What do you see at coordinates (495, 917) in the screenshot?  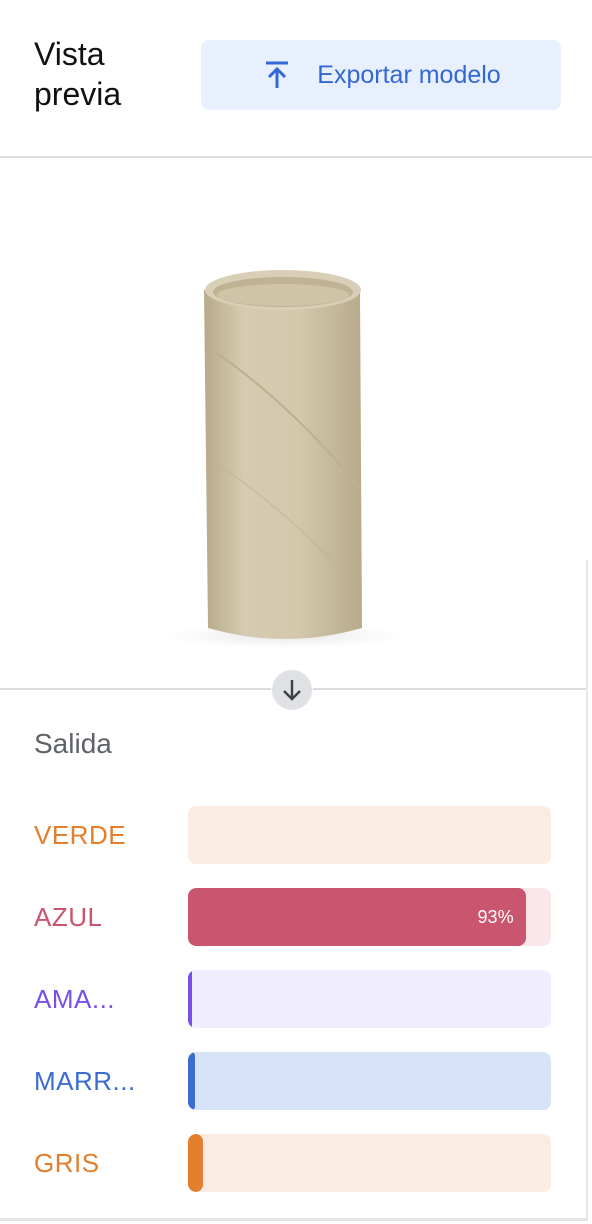 I see `confidence-percent: 93%` at bounding box center [495, 917].